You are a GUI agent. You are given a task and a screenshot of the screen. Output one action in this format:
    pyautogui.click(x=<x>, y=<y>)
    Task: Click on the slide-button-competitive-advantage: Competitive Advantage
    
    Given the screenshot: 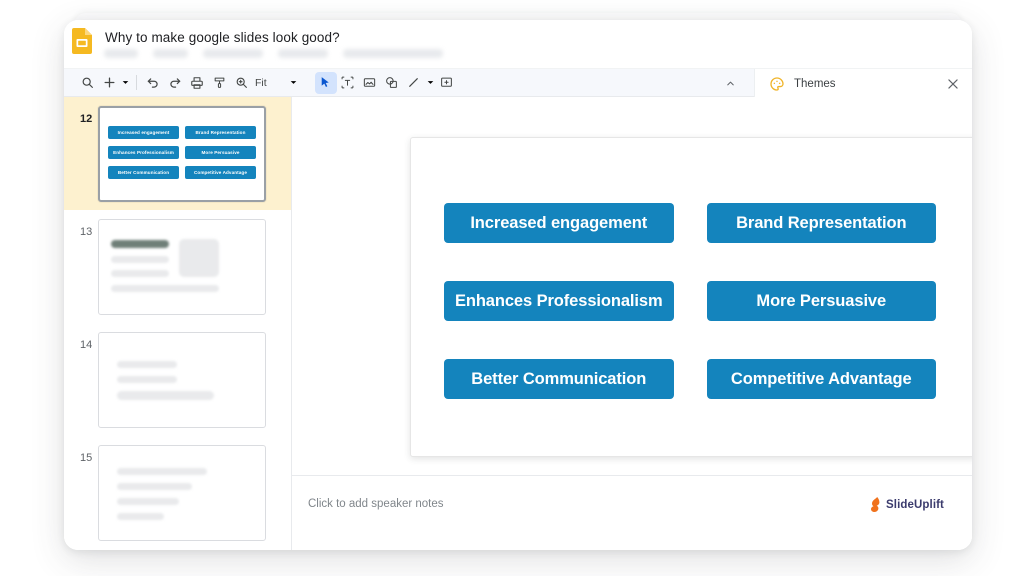 What is the action you would take?
    pyautogui.click(x=821, y=379)
    